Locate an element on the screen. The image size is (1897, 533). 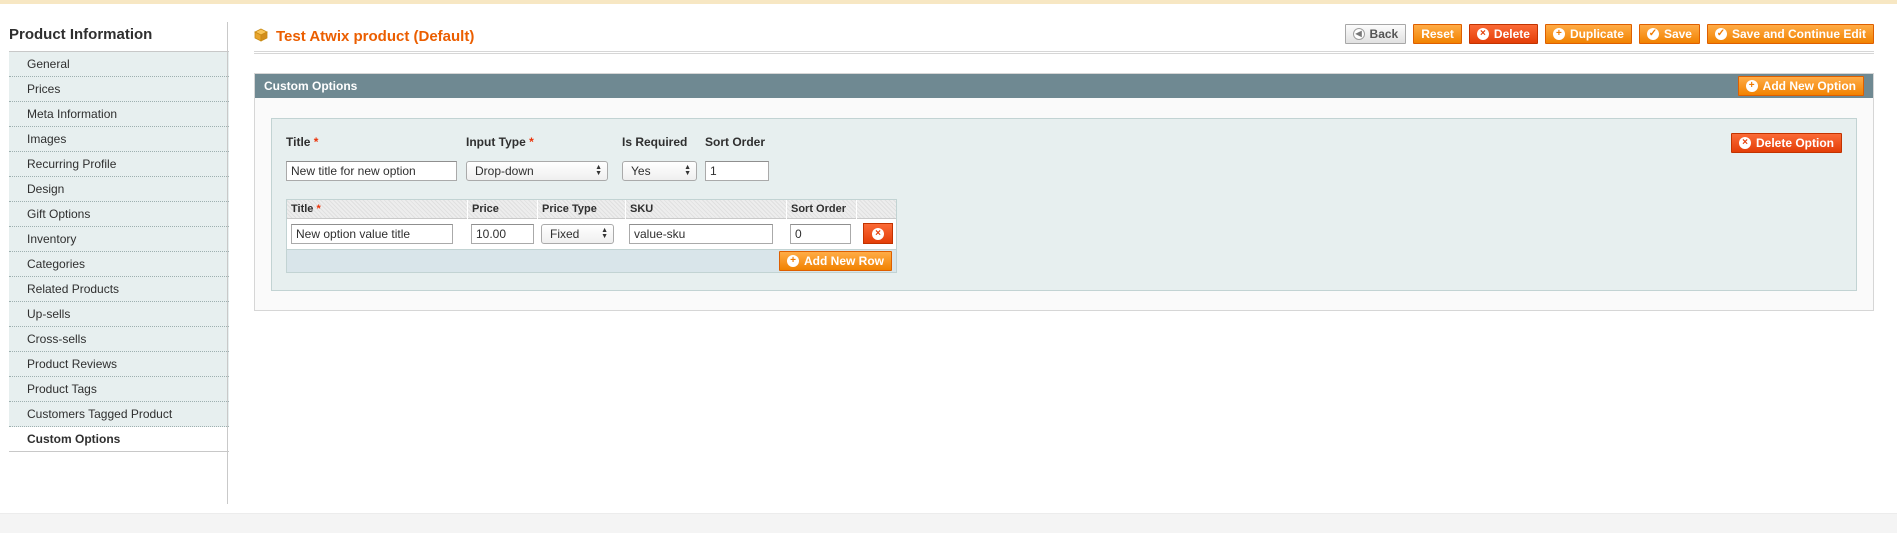
input-type-select: Drop-down ▲ ▼ is located at coordinates (537, 171).